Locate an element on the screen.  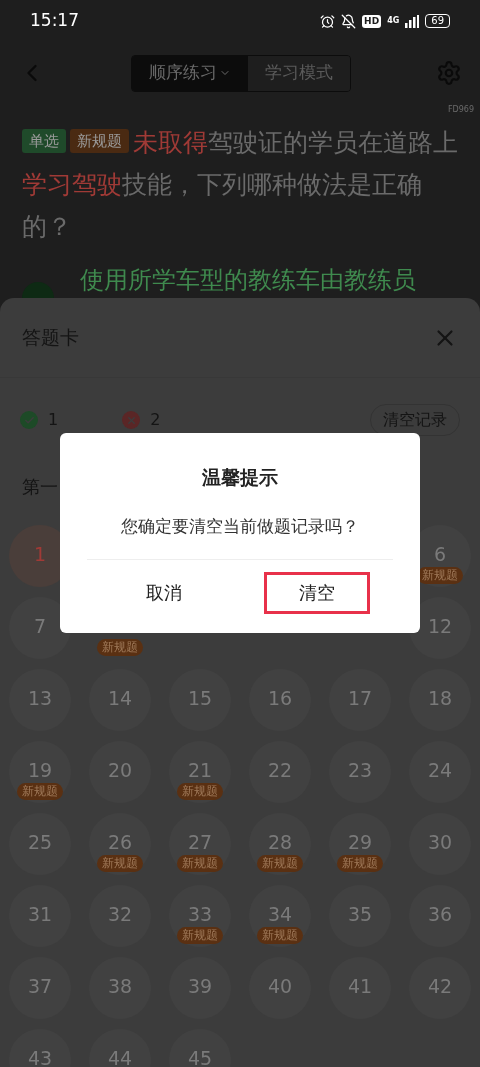
question-number: 14 is located at coordinates (120, 698).